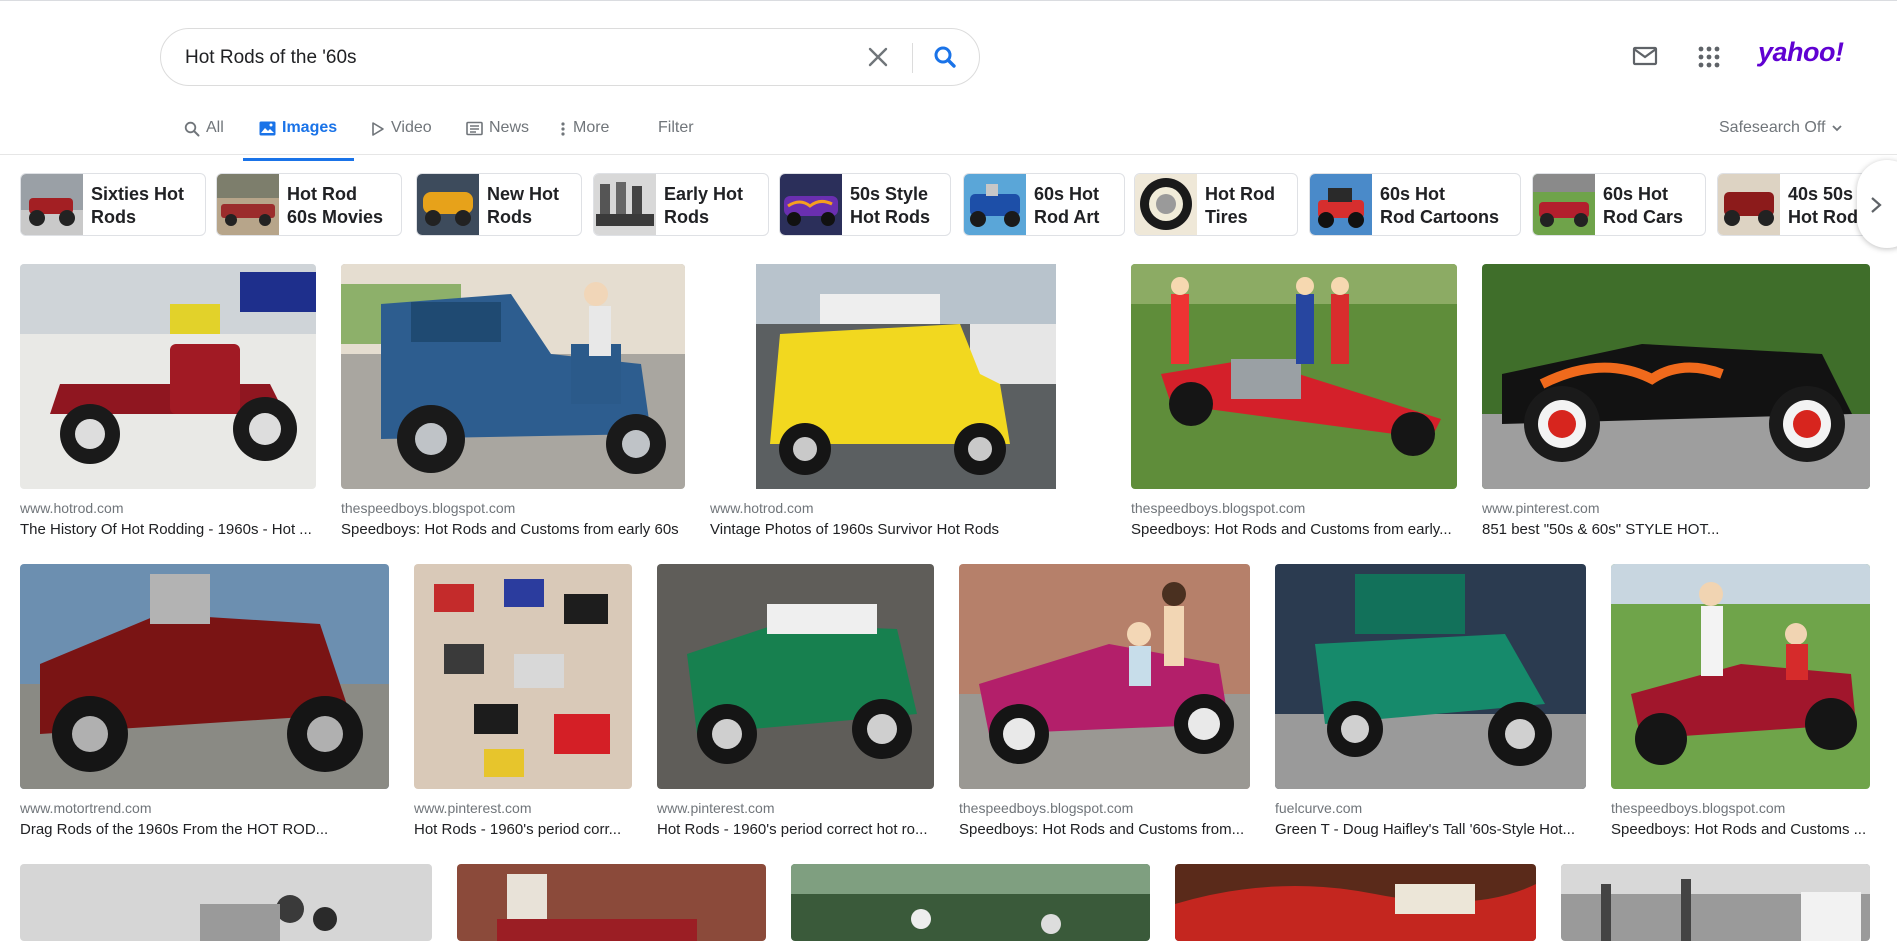  I want to click on tab-video: Video, so click(401, 140).